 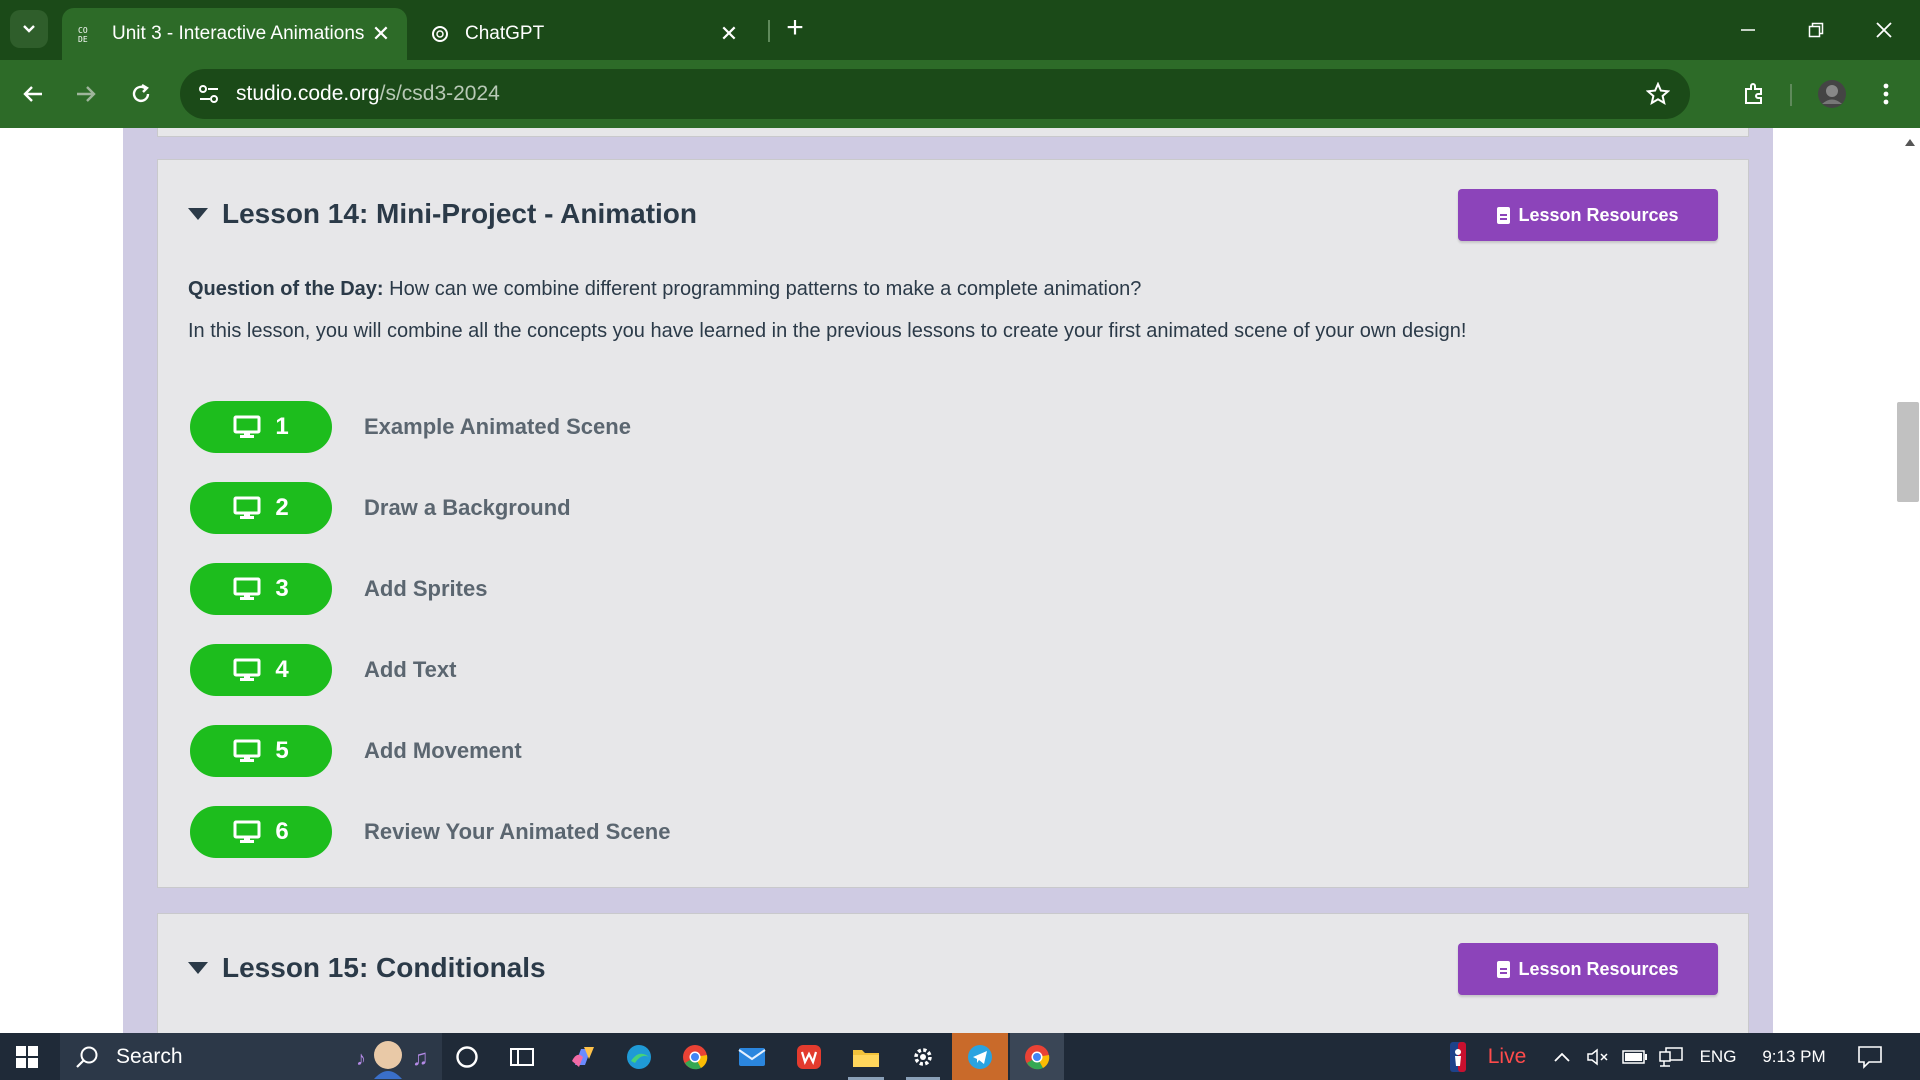 I want to click on telegram-icon, so click(x=980, y=1056).